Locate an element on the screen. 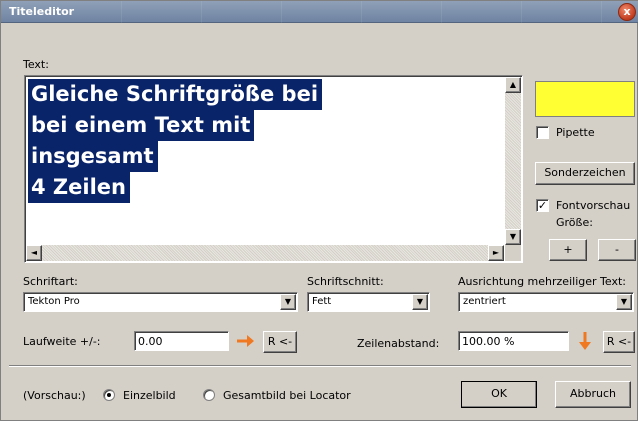 This screenshot has width=638, height=421. laufweite-input: 0.00 is located at coordinates (181, 341).